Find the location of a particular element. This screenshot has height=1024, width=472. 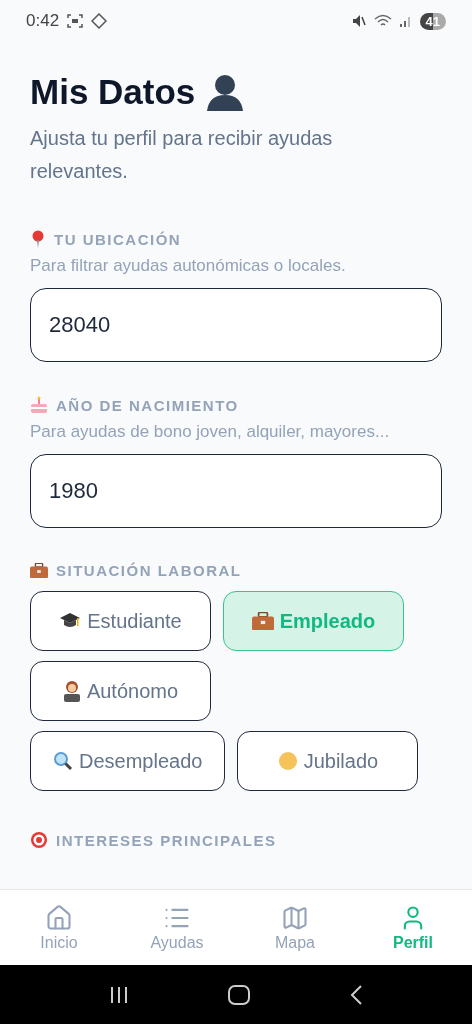

battery-level: 41 is located at coordinates (432, 21).